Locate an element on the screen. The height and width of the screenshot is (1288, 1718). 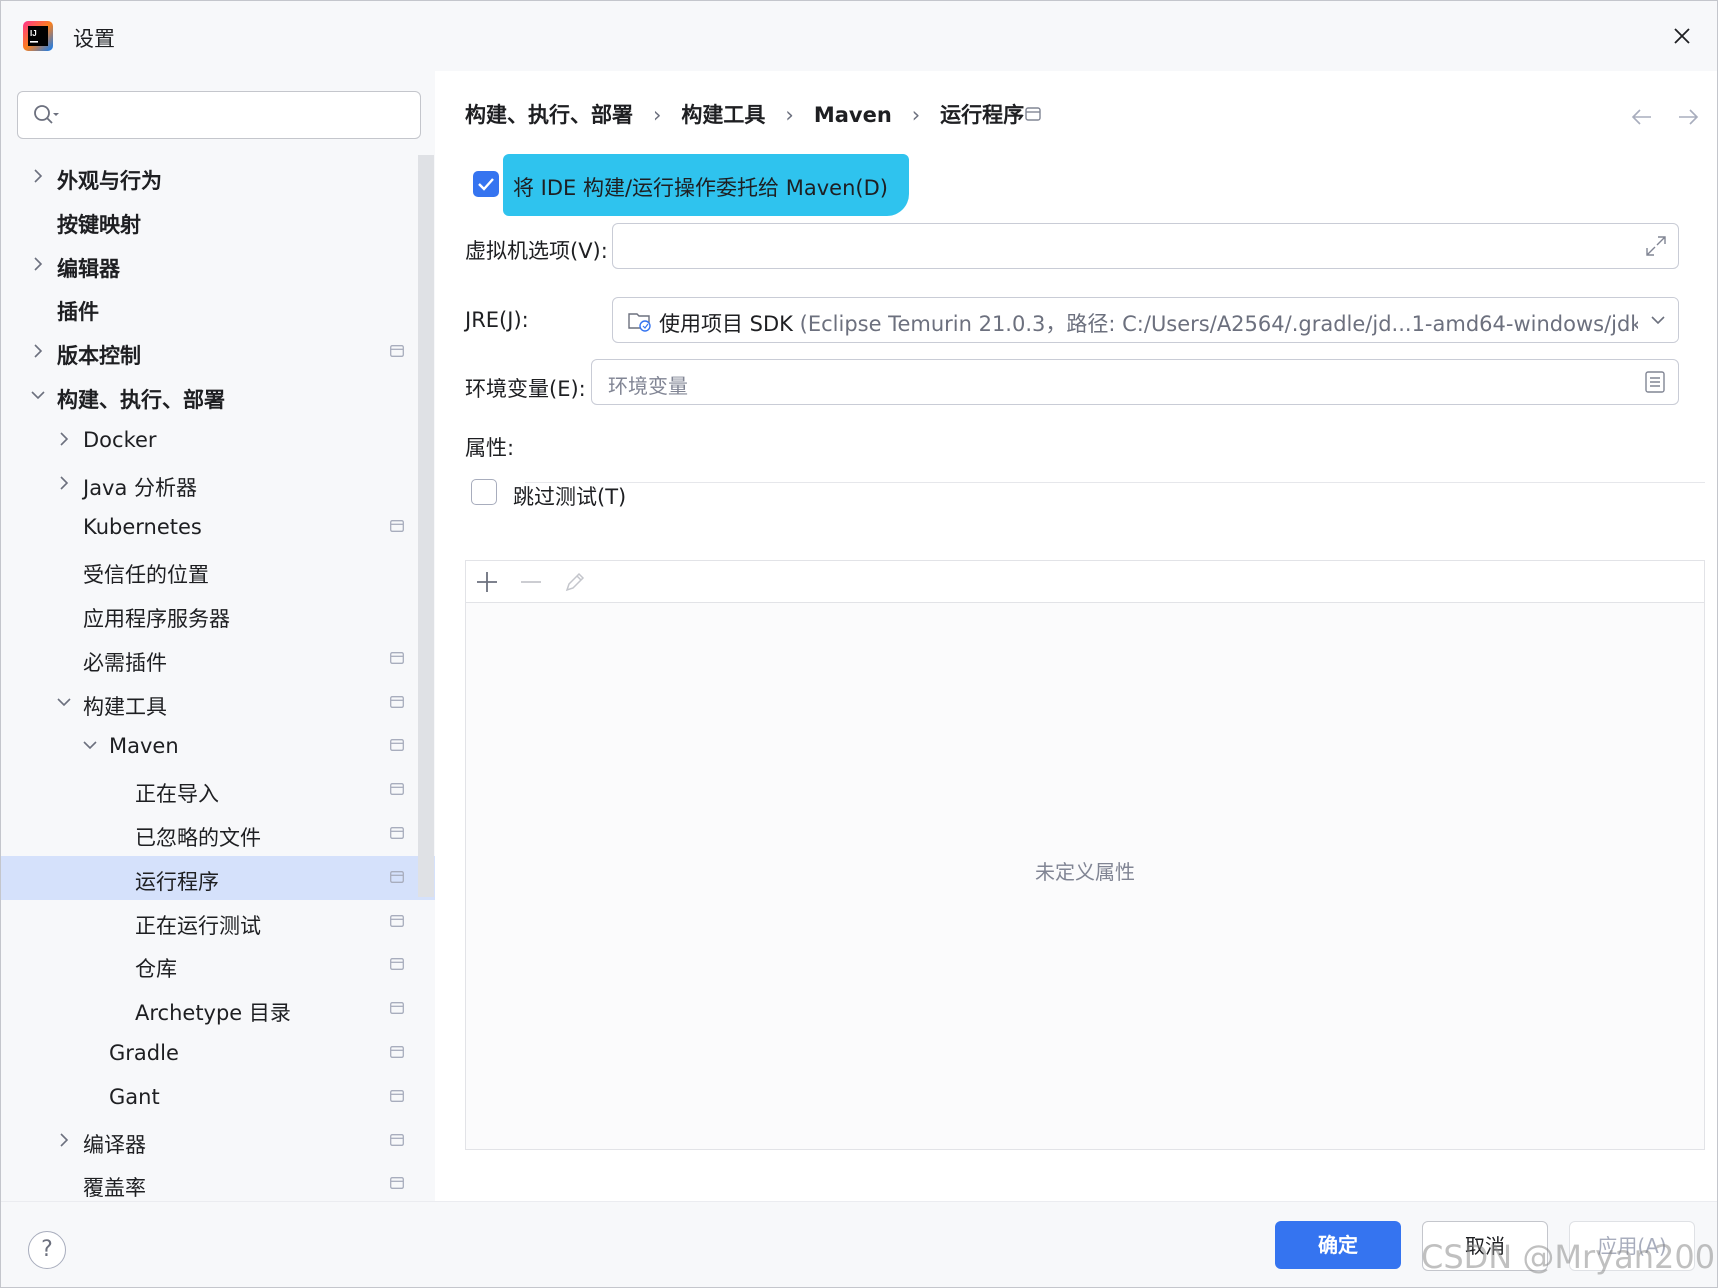
plus-icon is located at coordinates (487, 582).